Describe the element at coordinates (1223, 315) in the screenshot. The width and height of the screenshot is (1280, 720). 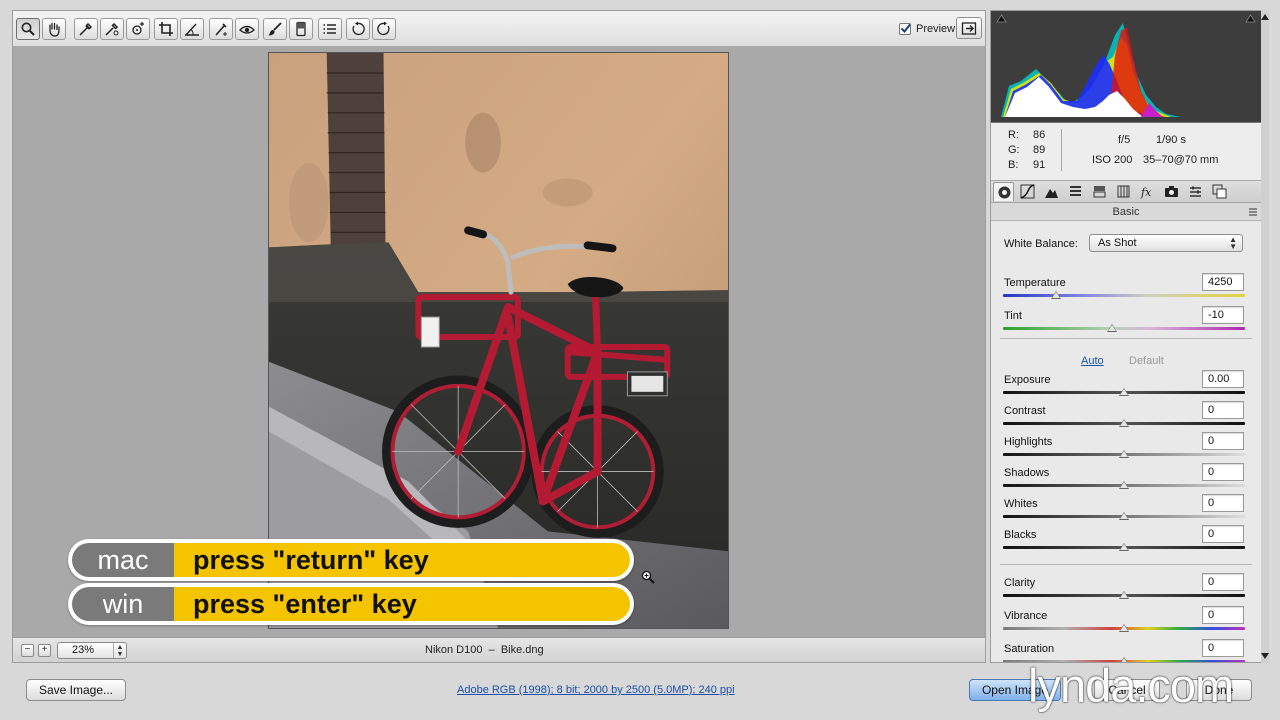
I see `tint-value-field: -10` at that location.